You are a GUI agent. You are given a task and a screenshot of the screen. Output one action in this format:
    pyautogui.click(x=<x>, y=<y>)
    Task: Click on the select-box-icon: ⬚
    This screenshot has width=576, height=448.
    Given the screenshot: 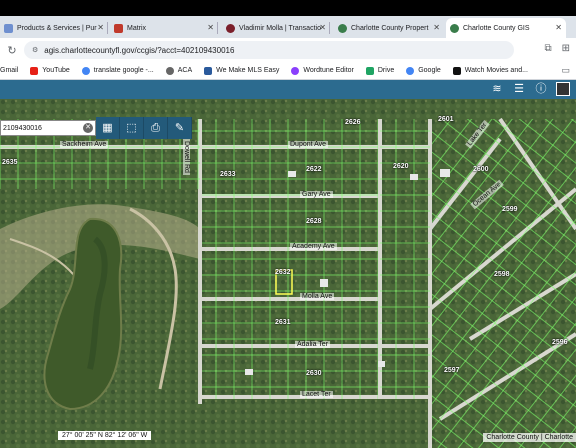 What is the action you would take?
    pyautogui.click(x=132, y=128)
    